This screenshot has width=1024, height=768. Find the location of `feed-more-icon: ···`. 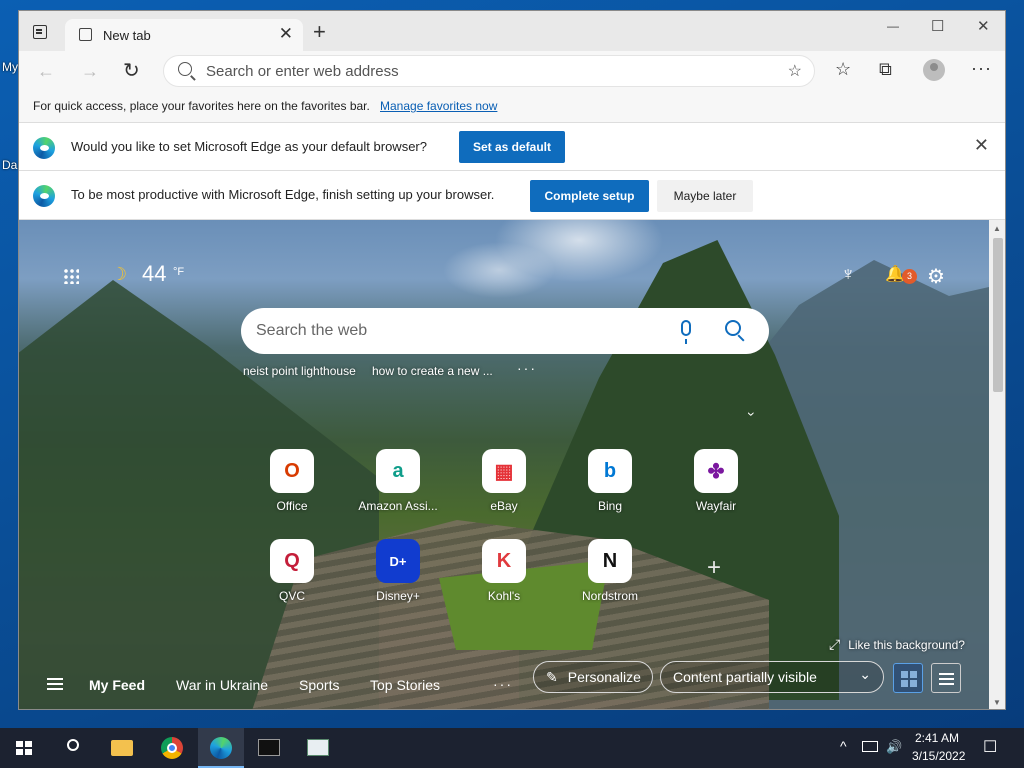

feed-more-icon: ··· is located at coordinates (503, 684).